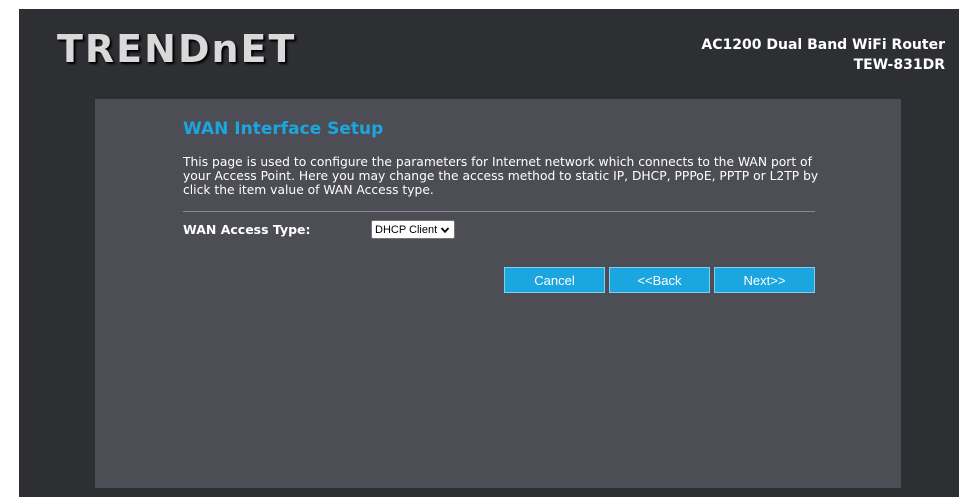 Image resolution: width=978 pixels, height=497 pixels. I want to click on trendnet-logo: TRENDnET, so click(177, 49).